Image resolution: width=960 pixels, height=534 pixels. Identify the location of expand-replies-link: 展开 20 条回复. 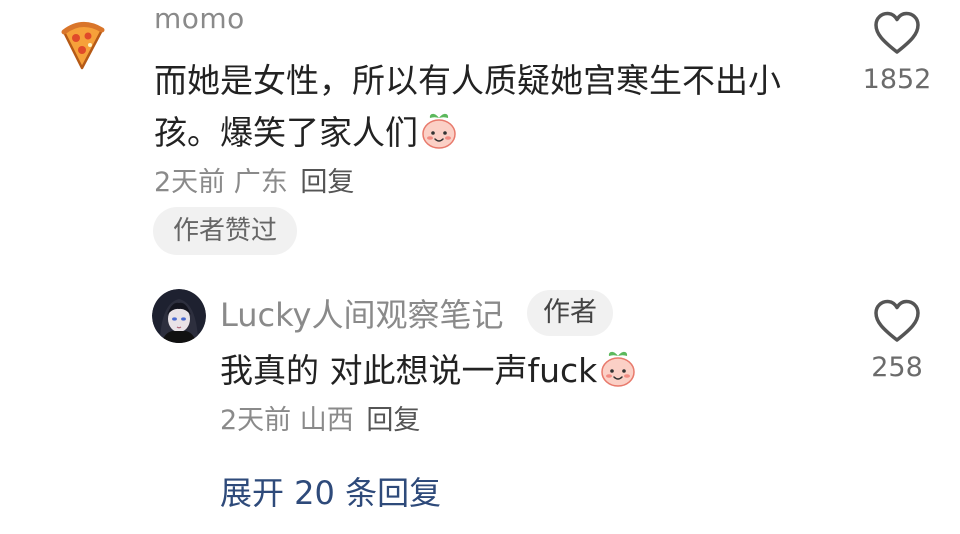
(330, 491).